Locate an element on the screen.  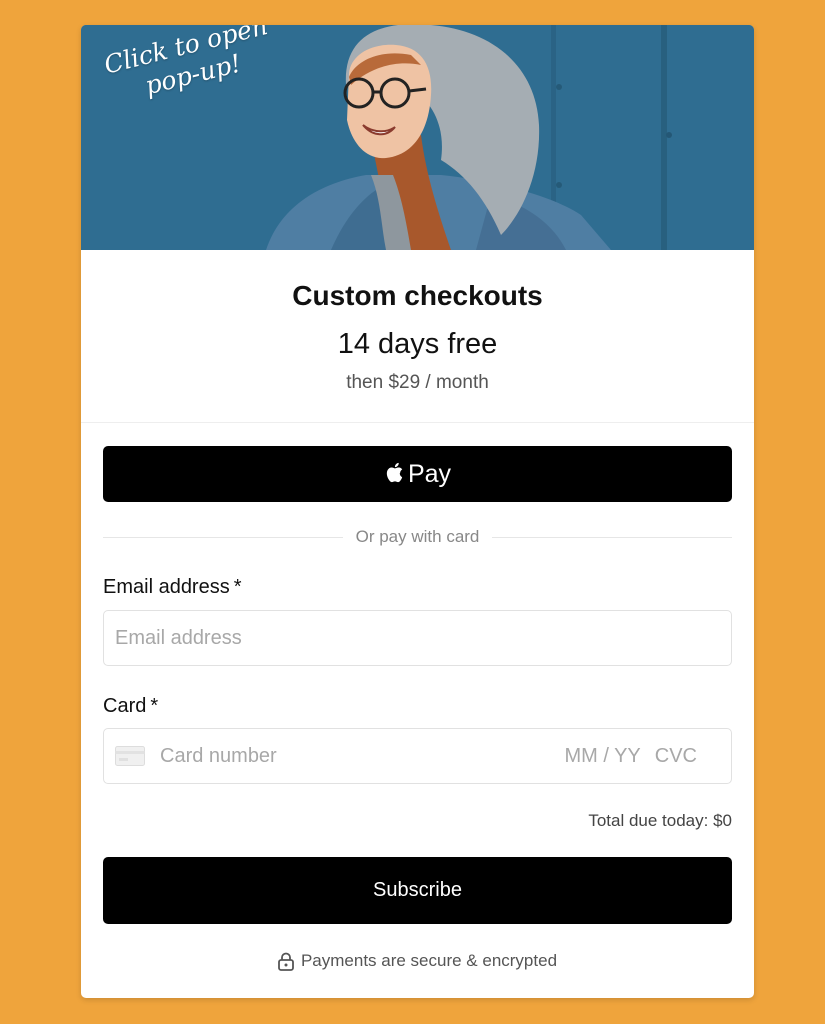
card-cvc-input: CVC is located at coordinates (676, 756).